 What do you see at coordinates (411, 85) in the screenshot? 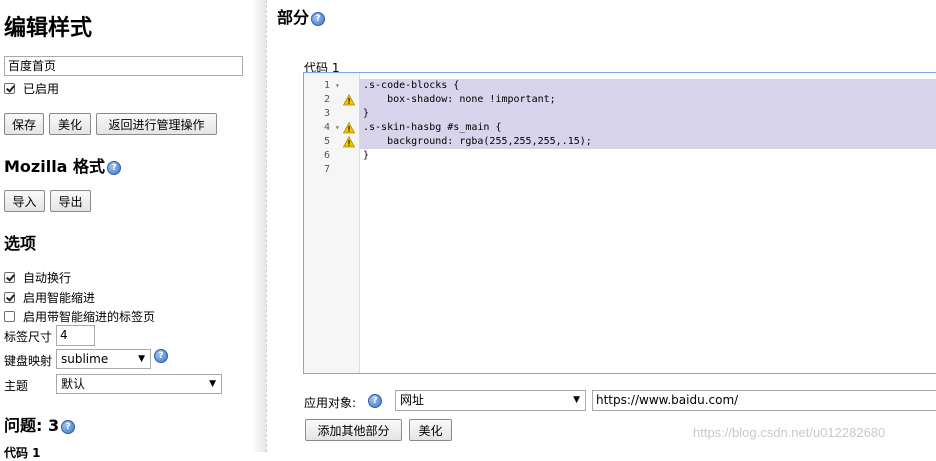
I see `code-text: .s-code-blocks {` at bounding box center [411, 85].